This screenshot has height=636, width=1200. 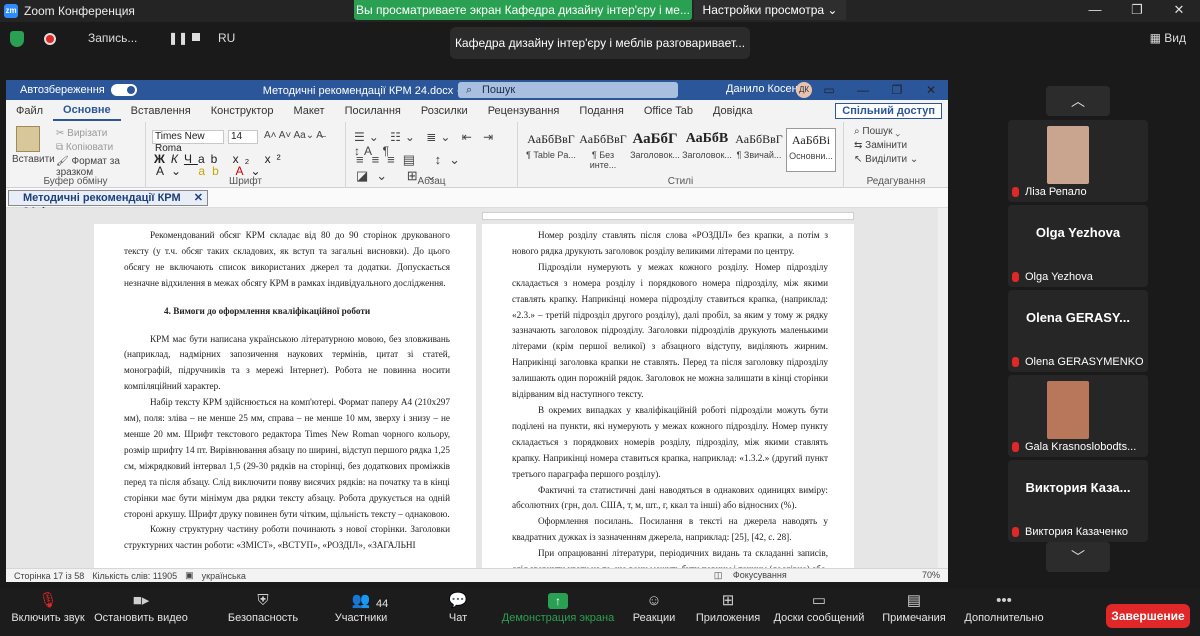 What do you see at coordinates (458, 607) in the screenshot?
I see `chat-button: 💬 Чат` at bounding box center [458, 607].